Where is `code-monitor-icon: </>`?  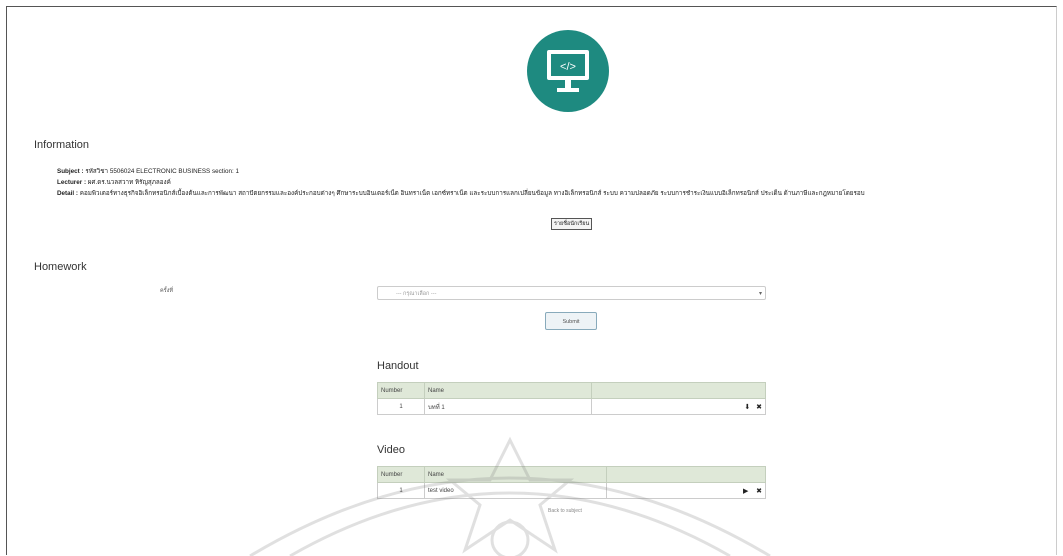
code-monitor-icon: </> is located at coordinates (568, 71).